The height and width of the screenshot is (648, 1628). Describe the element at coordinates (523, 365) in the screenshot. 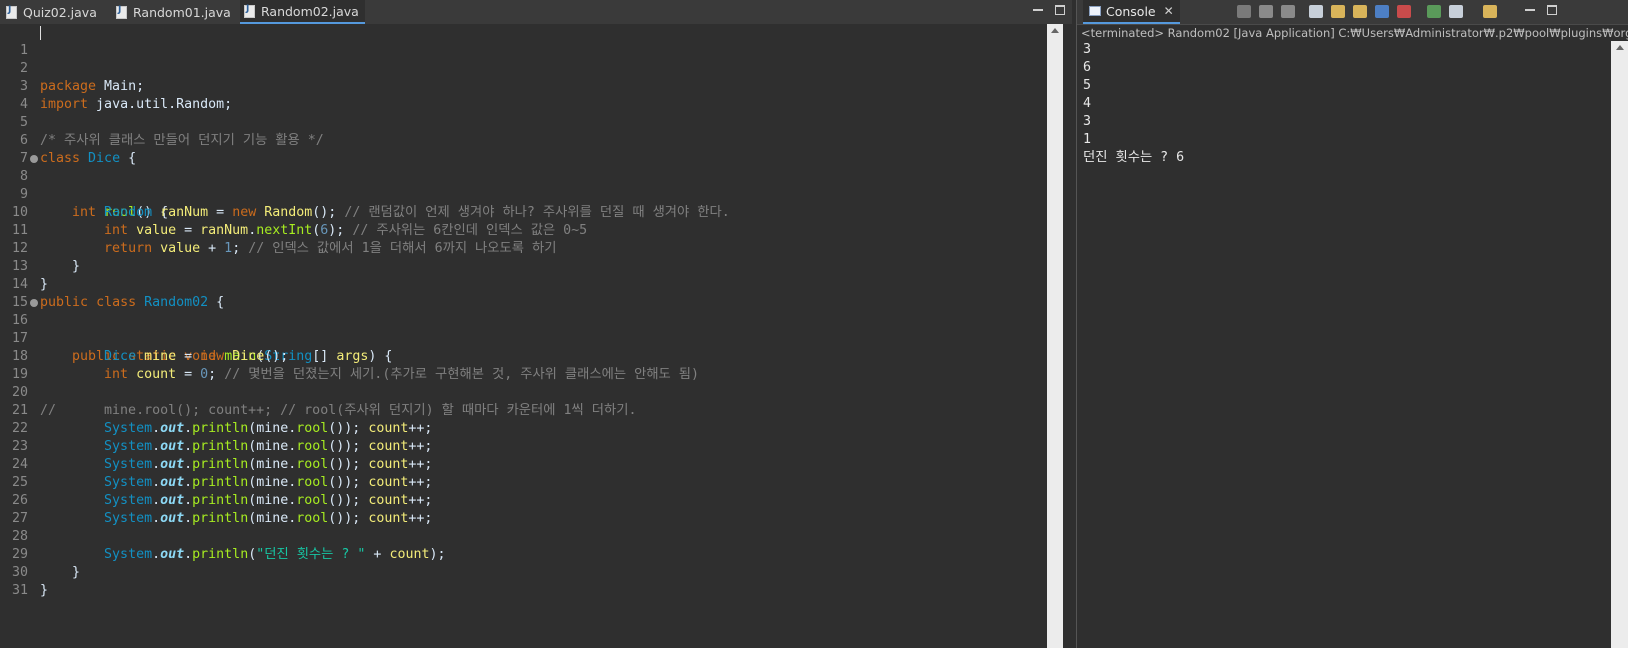

I see `code-line: 19` at that location.